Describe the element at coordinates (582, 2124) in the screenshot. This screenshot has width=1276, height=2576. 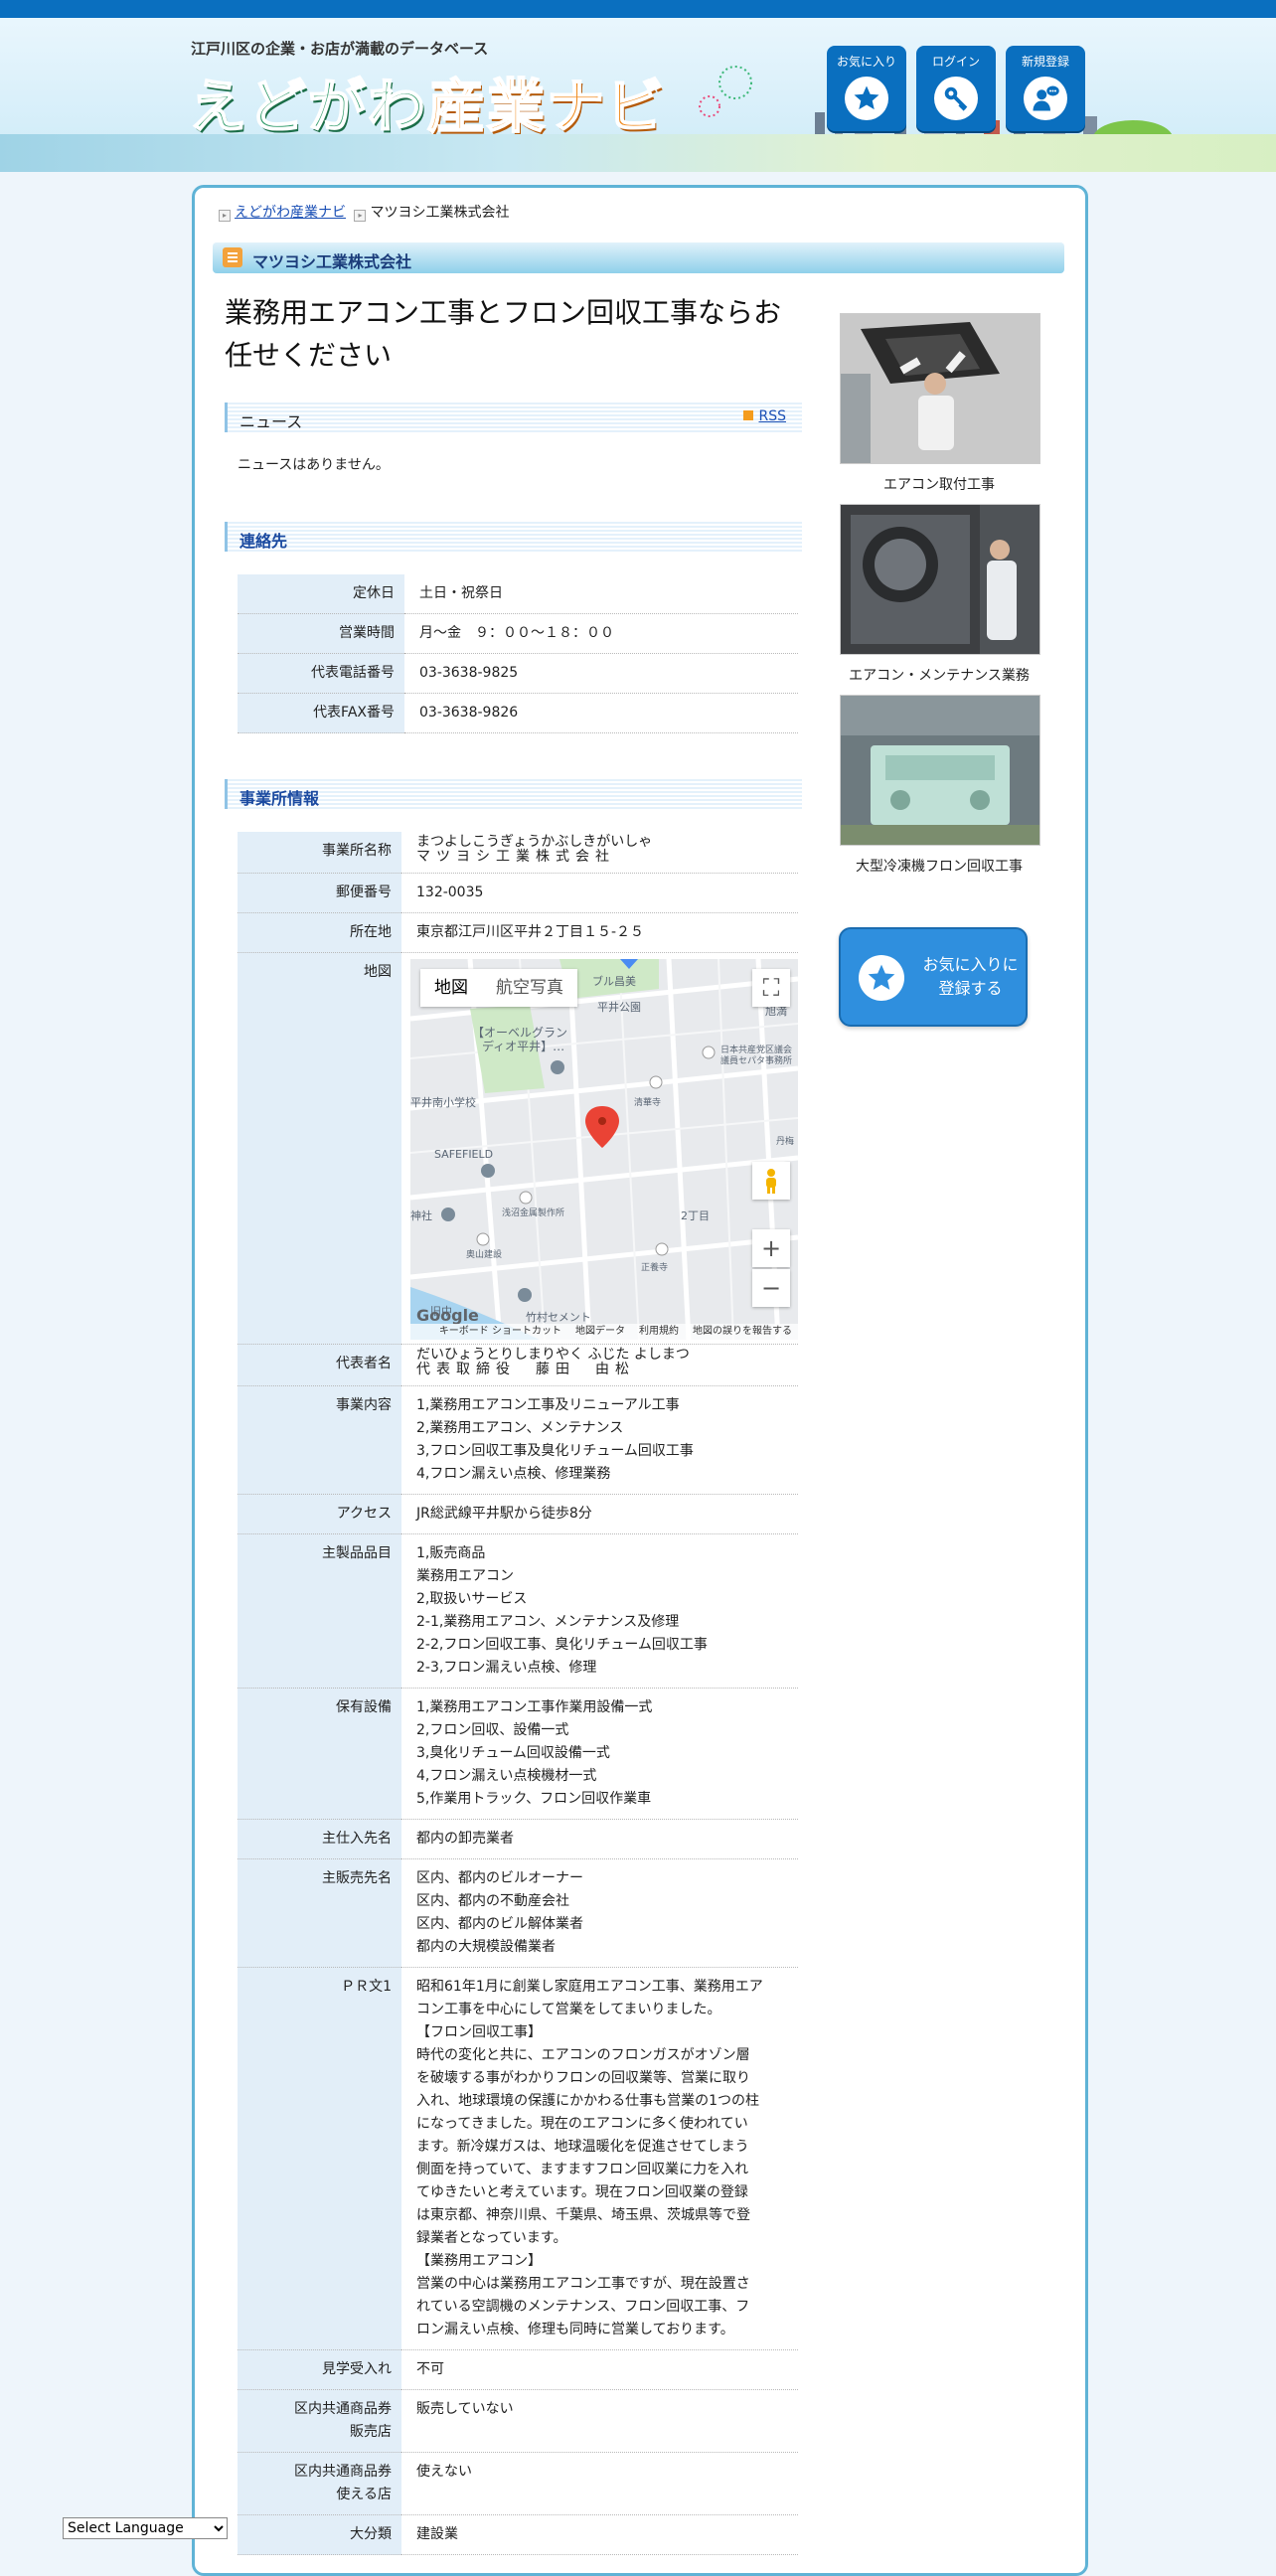
I see `row-value-line: になってきました。現在のエアコンに多く使われてい` at that location.